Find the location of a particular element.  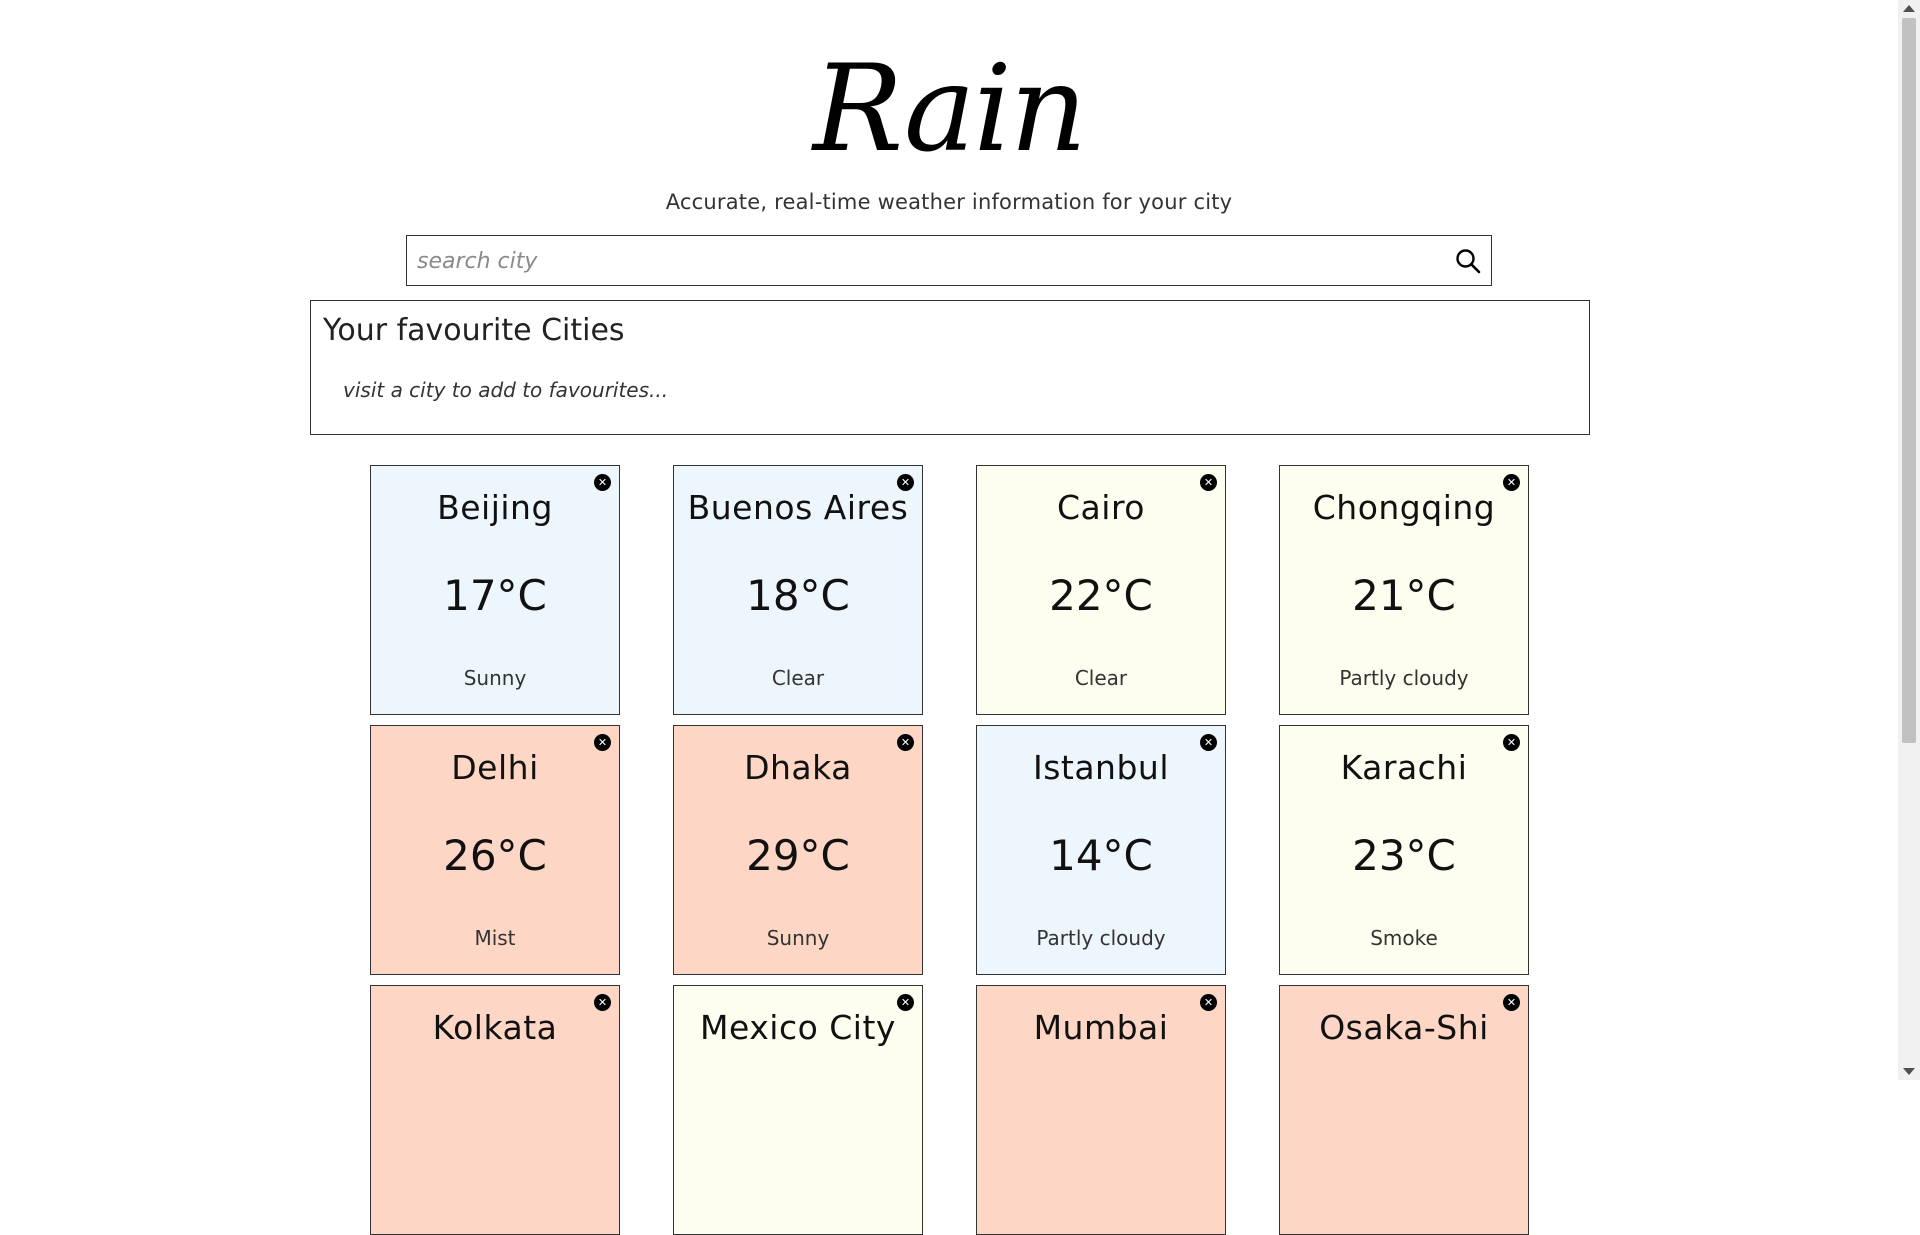

search-button is located at coordinates (1468, 261).